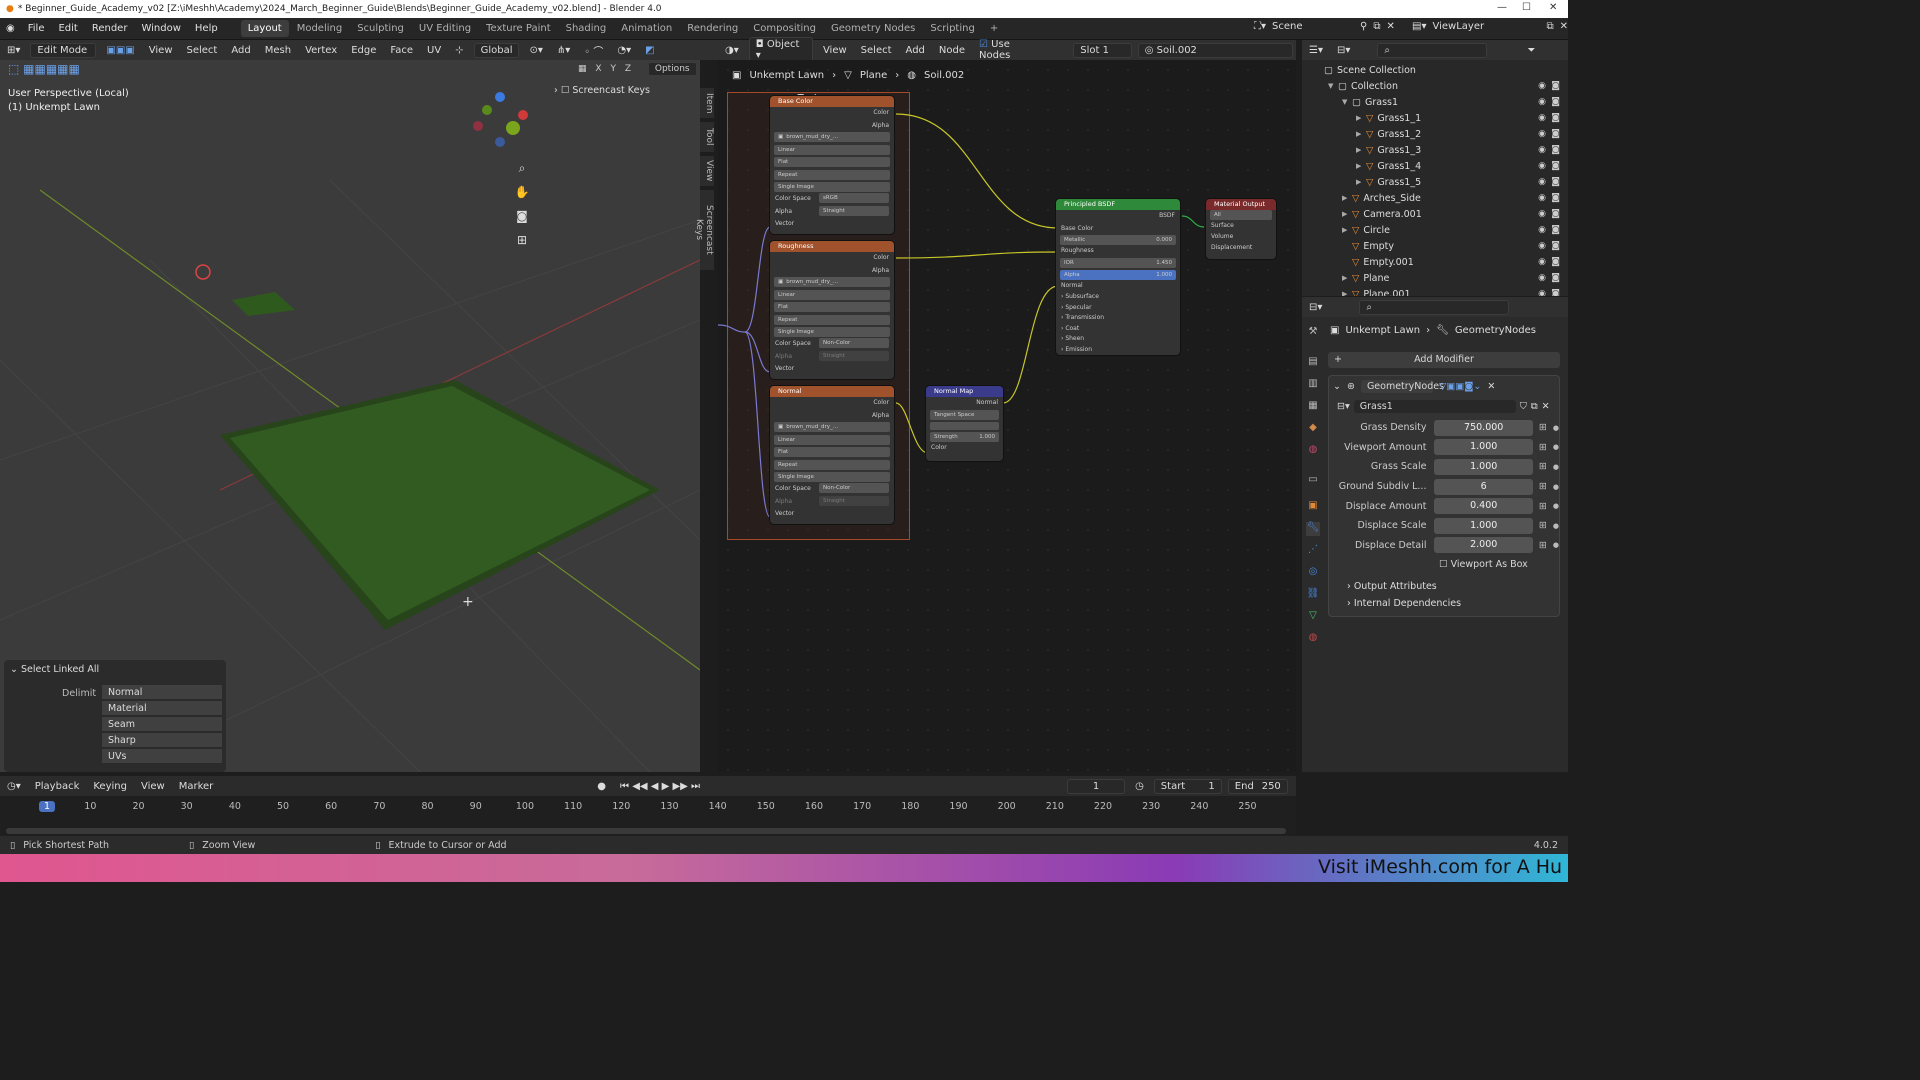 This screenshot has width=1920, height=1080. What do you see at coordinates (672, 69) in the screenshot?
I see `options-dropdown: Options` at bounding box center [672, 69].